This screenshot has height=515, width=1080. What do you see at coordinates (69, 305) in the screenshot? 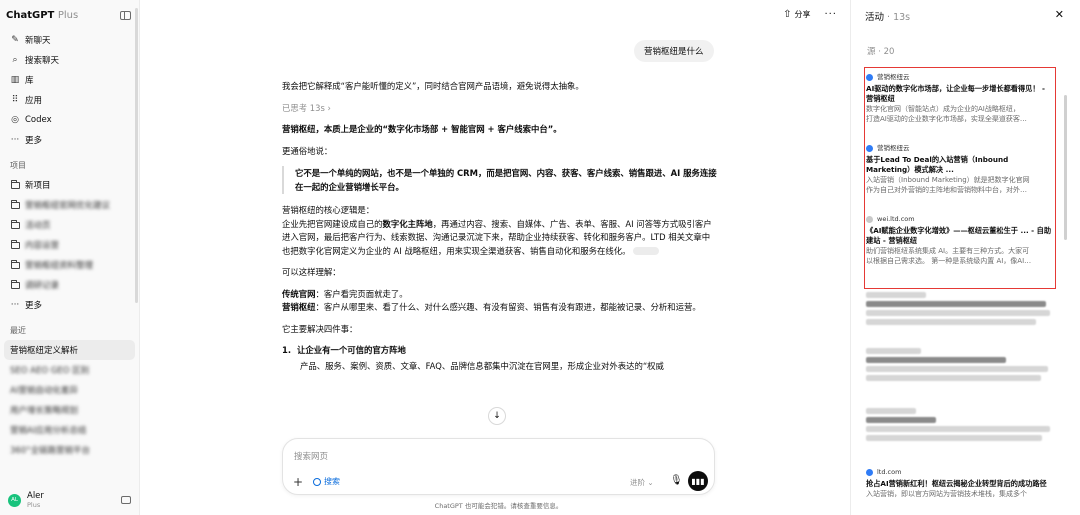
I see `sidebar-item-projects-more: ··· 更多` at bounding box center [69, 305].